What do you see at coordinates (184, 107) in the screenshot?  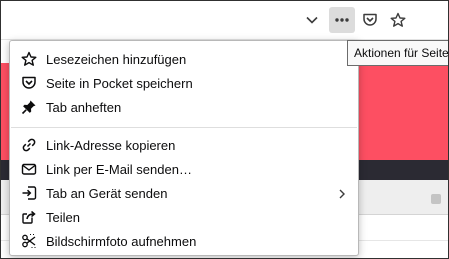 I see `menu-item-pin-tab: Tab anheften` at bounding box center [184, 107].